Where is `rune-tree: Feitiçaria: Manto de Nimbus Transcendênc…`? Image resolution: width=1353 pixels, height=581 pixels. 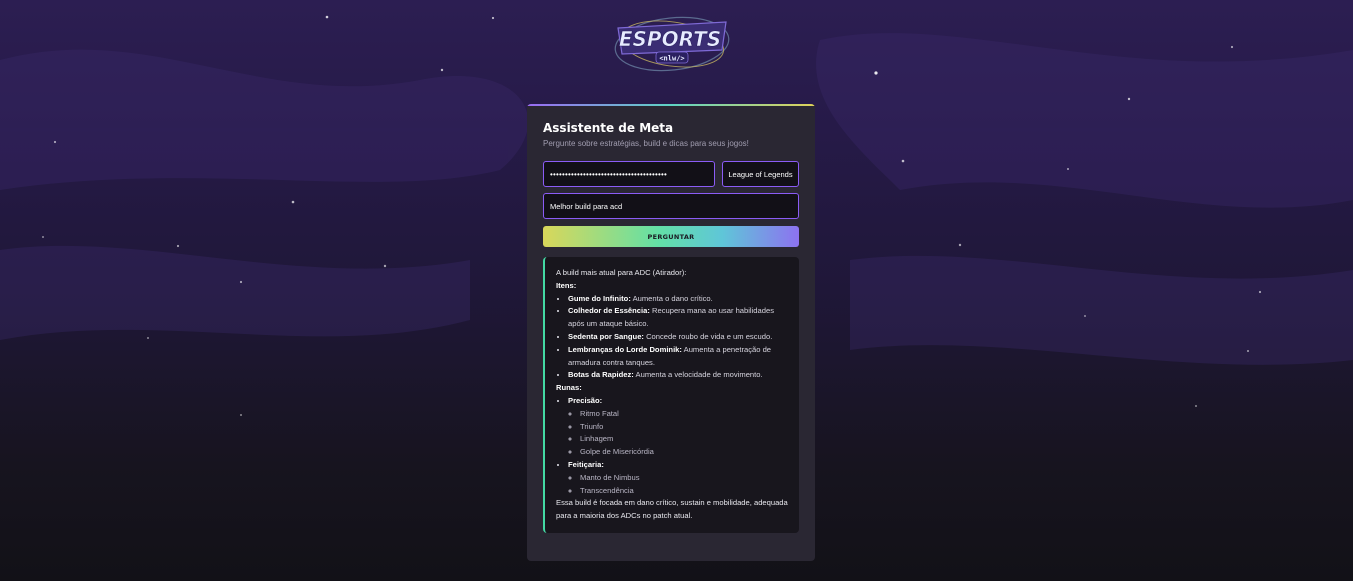 rune-tree: Feitiçaria: Manto de Nimbus Transcendênc… is located at coordinates (678, 478).